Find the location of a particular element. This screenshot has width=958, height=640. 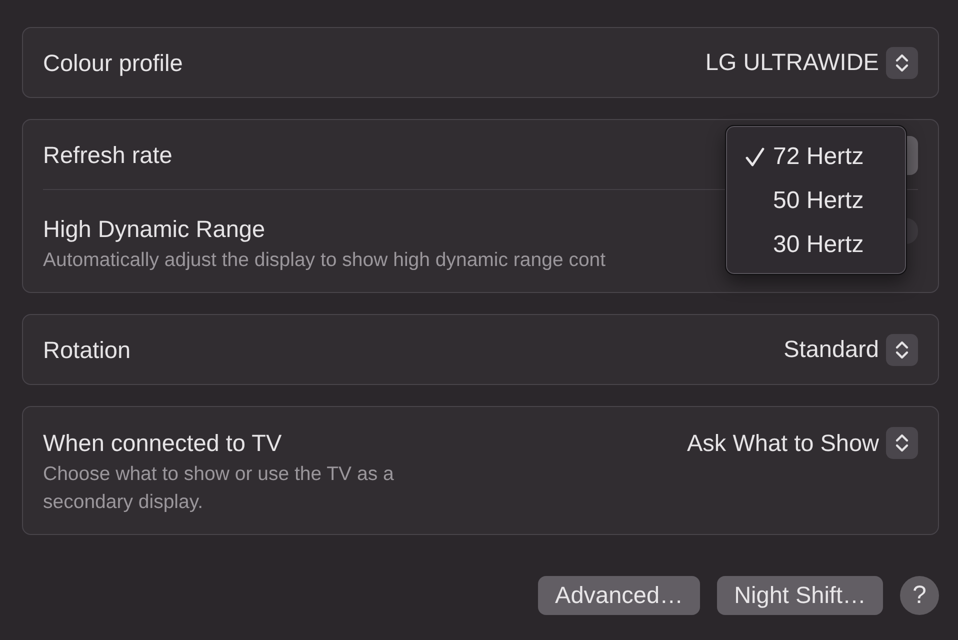

help-button: ? is located at coordinates (919, 595).